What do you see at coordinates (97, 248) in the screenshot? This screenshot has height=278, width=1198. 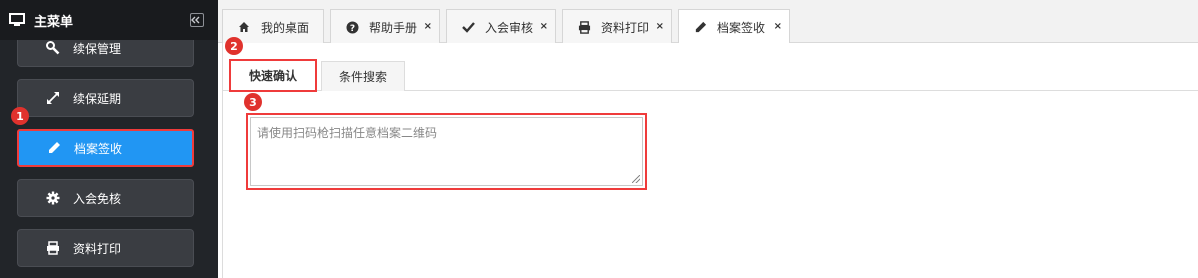 I see `sidebar-item-label: 资料打印` at bounding box center [97, 248].